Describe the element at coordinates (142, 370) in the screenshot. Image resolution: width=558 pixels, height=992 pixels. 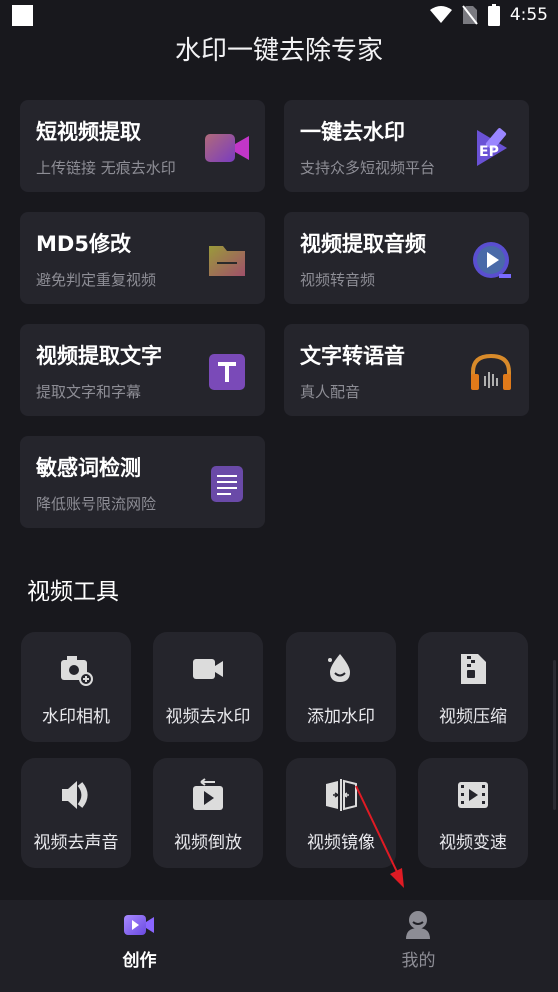
I see `feature-card-extract-text: 视频提取文字 提取文字和字幕` at that location.